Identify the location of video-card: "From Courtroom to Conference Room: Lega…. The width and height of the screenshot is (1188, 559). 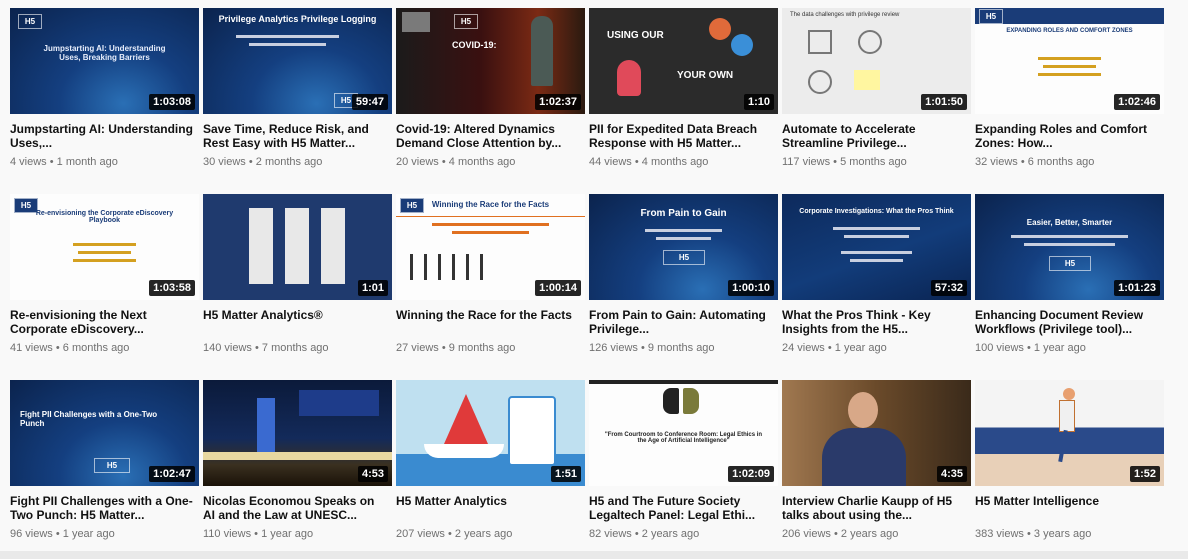
(683, 460).